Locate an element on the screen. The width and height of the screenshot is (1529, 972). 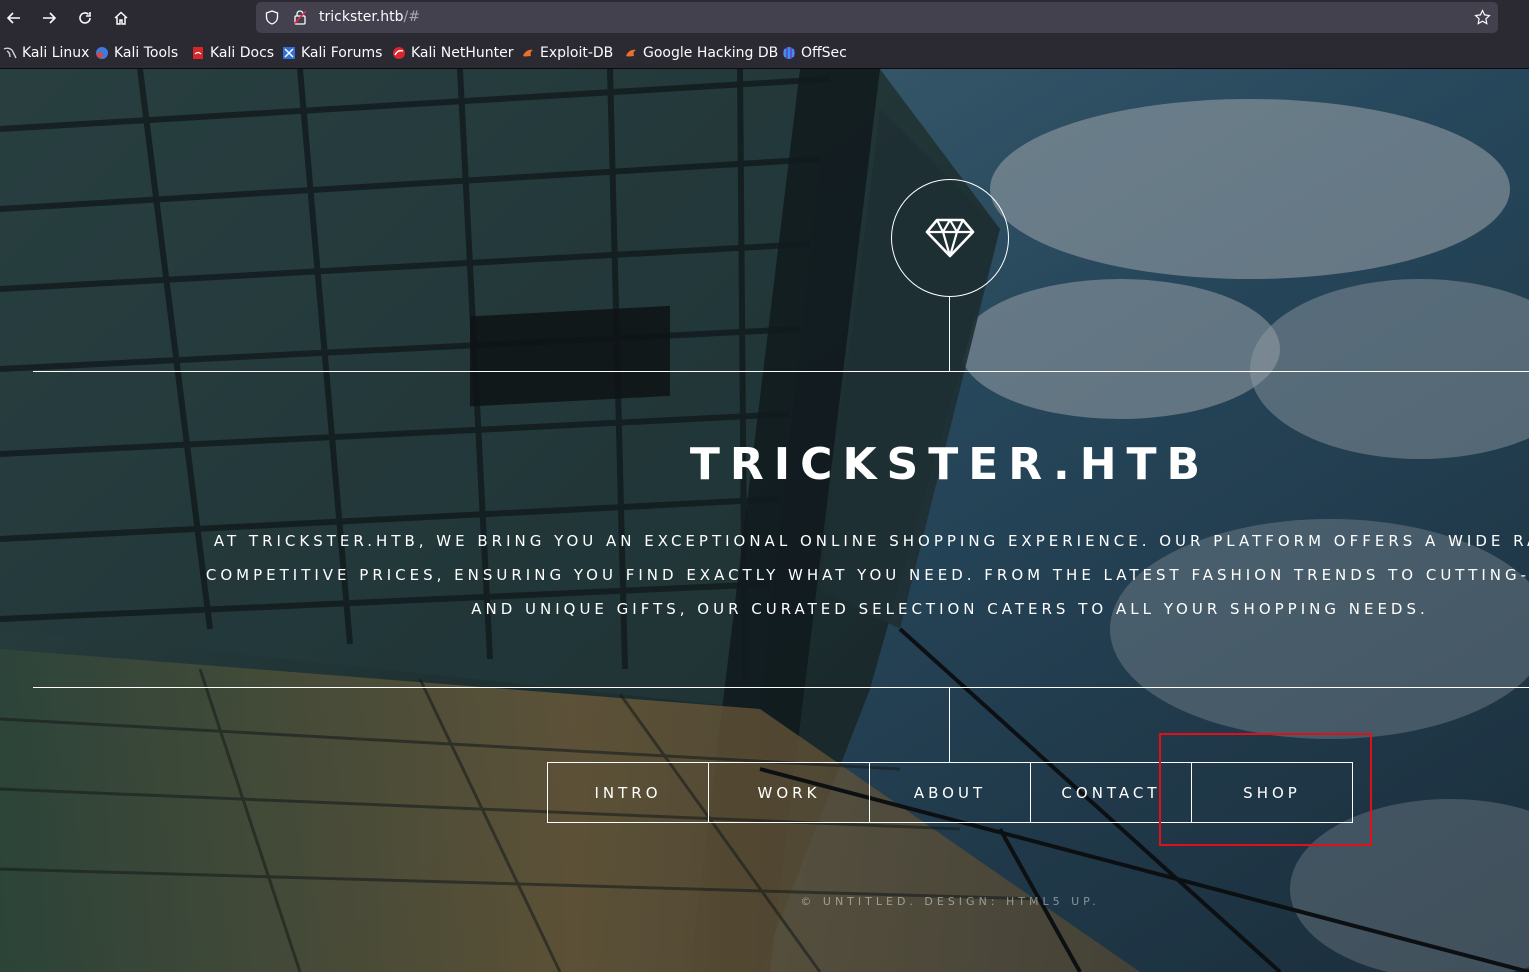
bookmark-label: Kali Docs is located at coordinates (242, 53).